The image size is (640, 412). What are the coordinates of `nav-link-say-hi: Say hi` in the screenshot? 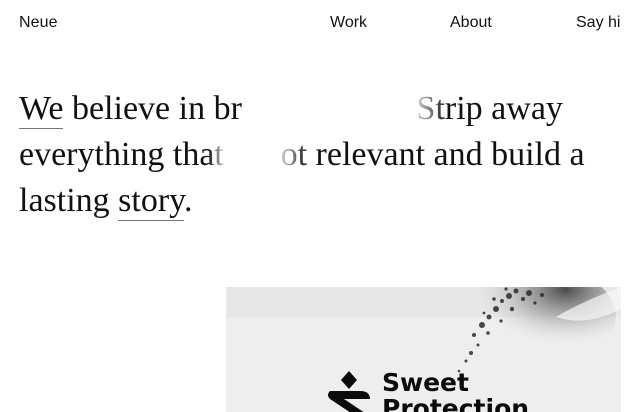 It's located at (598, 23).